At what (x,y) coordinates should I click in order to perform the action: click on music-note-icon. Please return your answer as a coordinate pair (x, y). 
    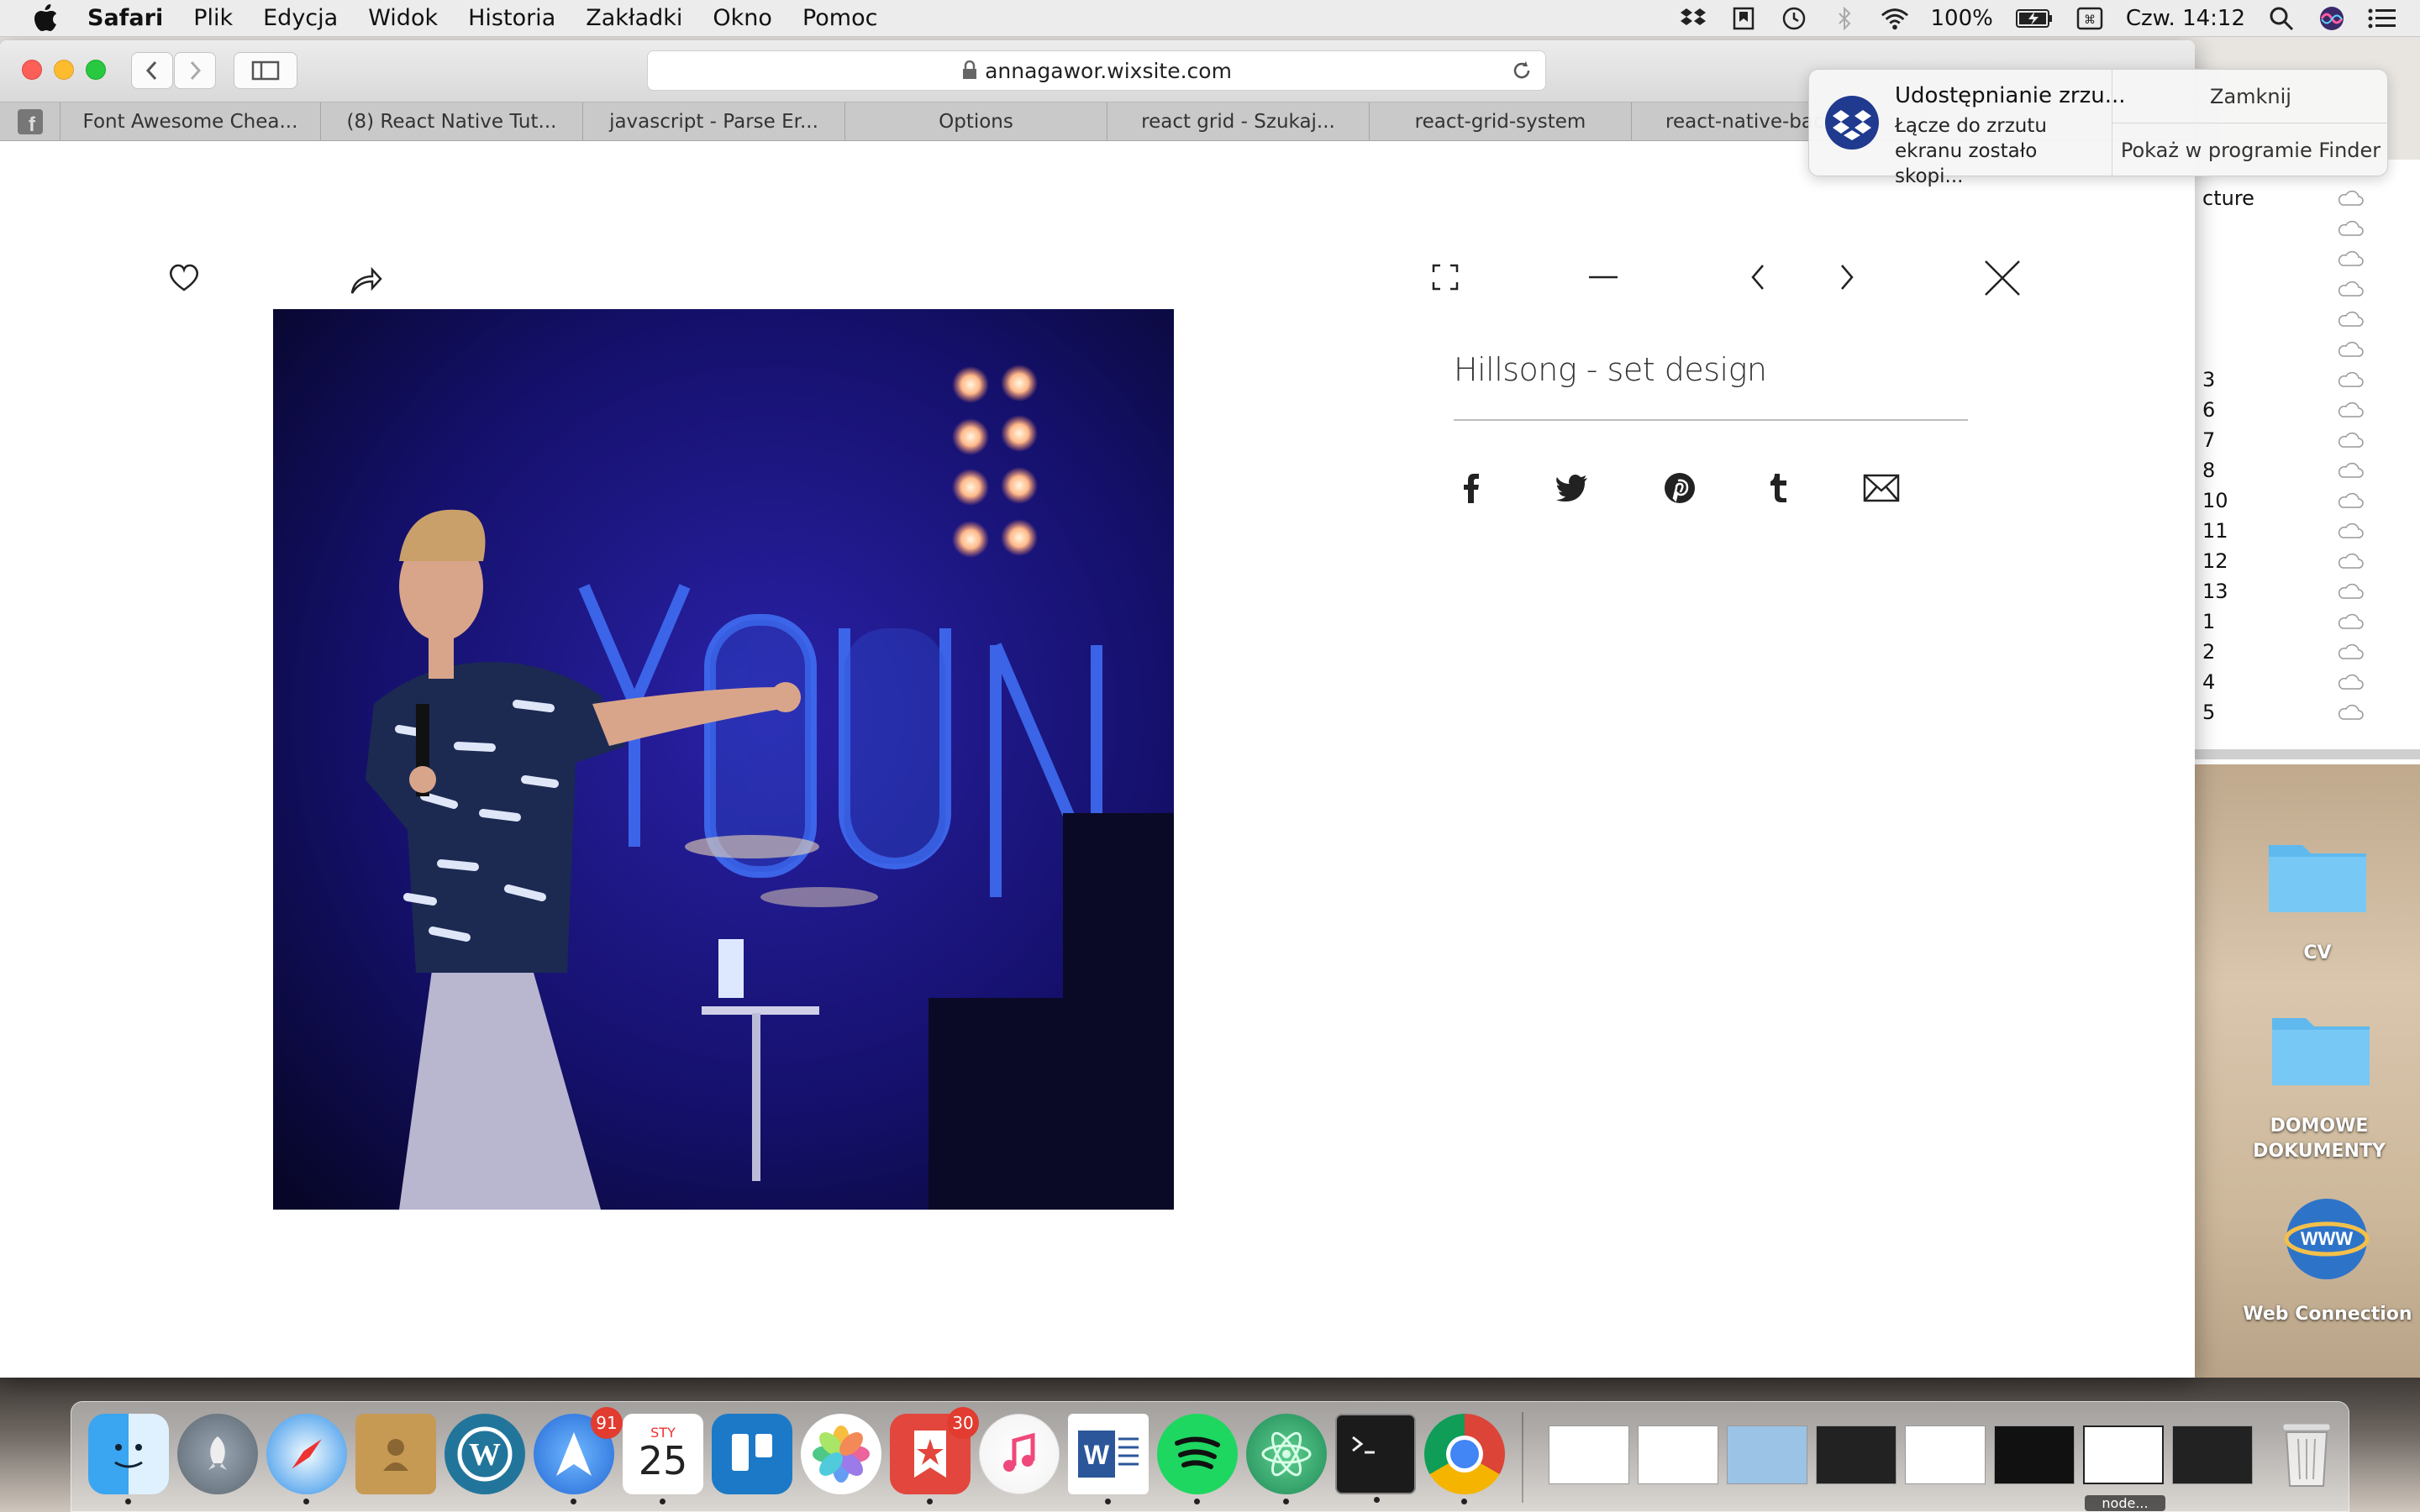
    Looking at the image, I should click on (1019, 1452).